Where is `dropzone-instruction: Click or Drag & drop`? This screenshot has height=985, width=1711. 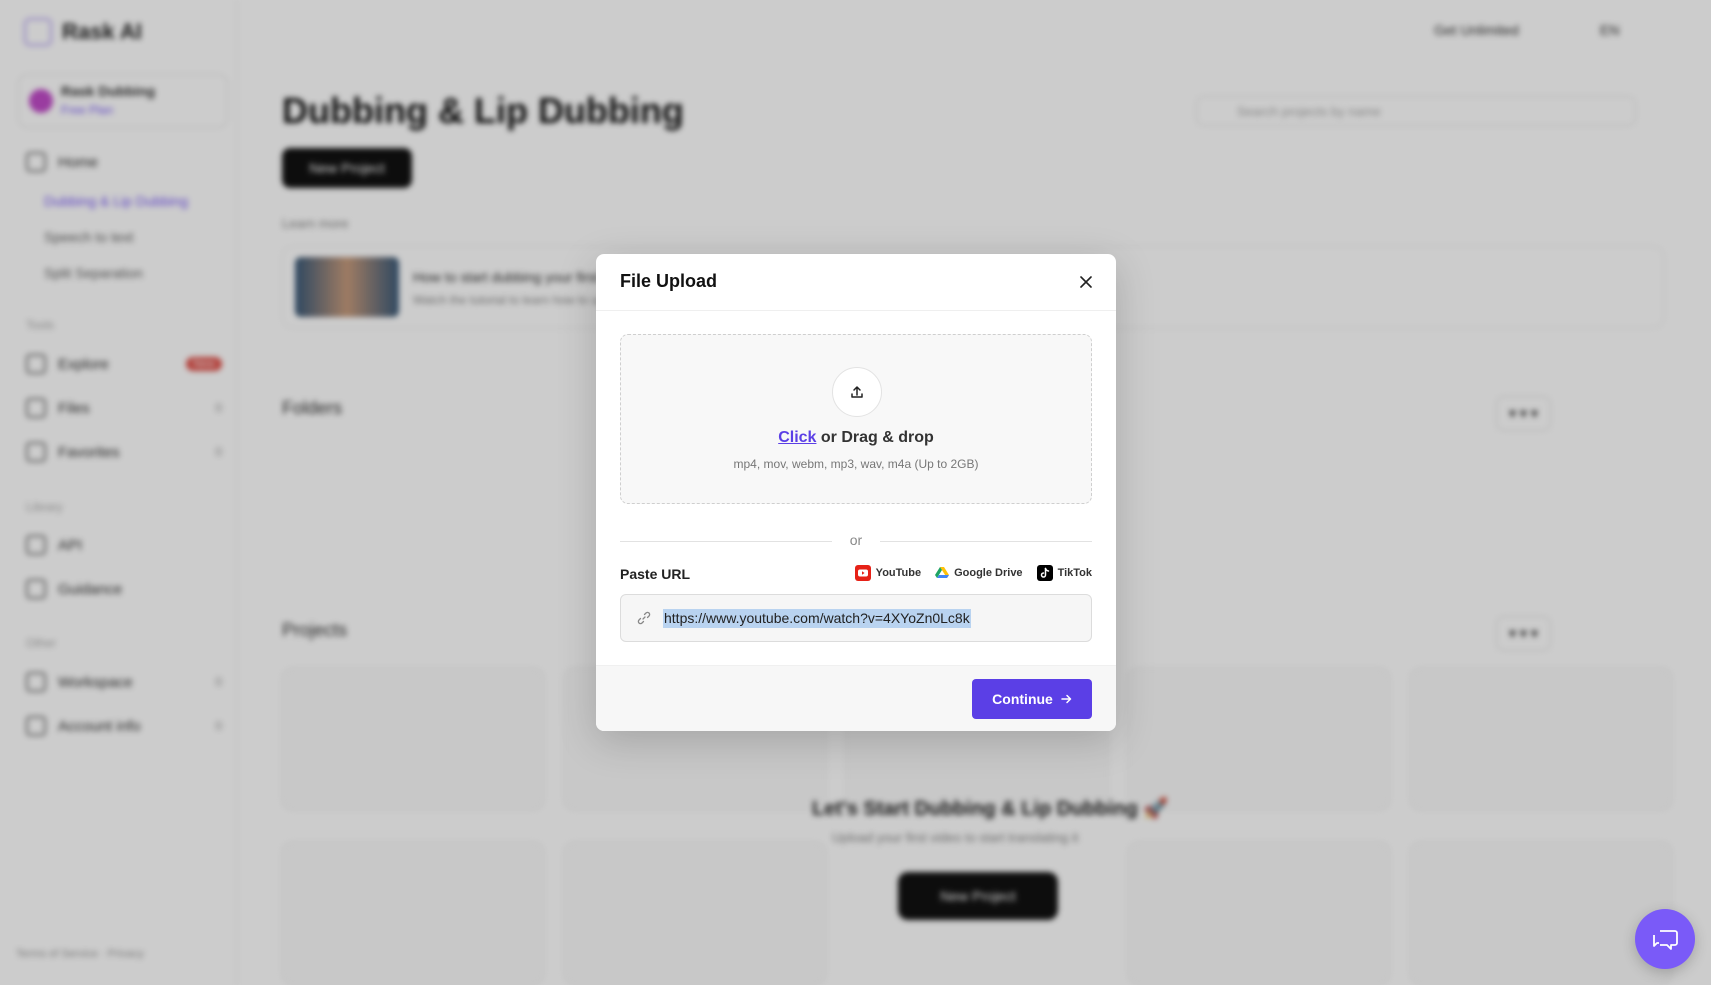
dropzone-instruction: Click or Drag & drop is located at coordinates (856, 438).